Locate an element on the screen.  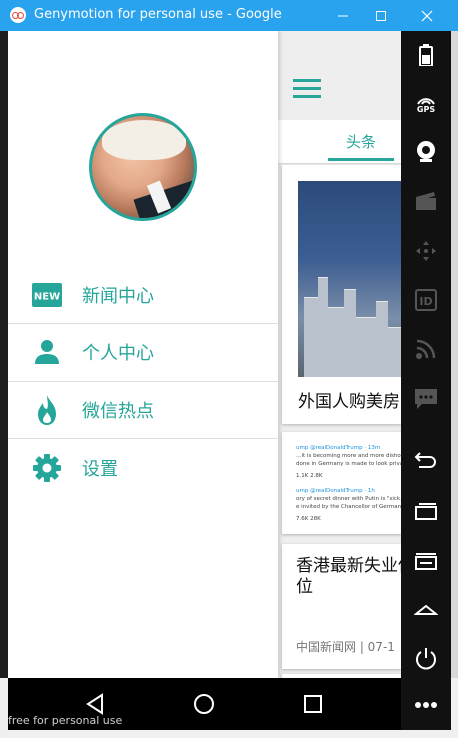
back-arrow-icon is located at coordinates (425, 460).